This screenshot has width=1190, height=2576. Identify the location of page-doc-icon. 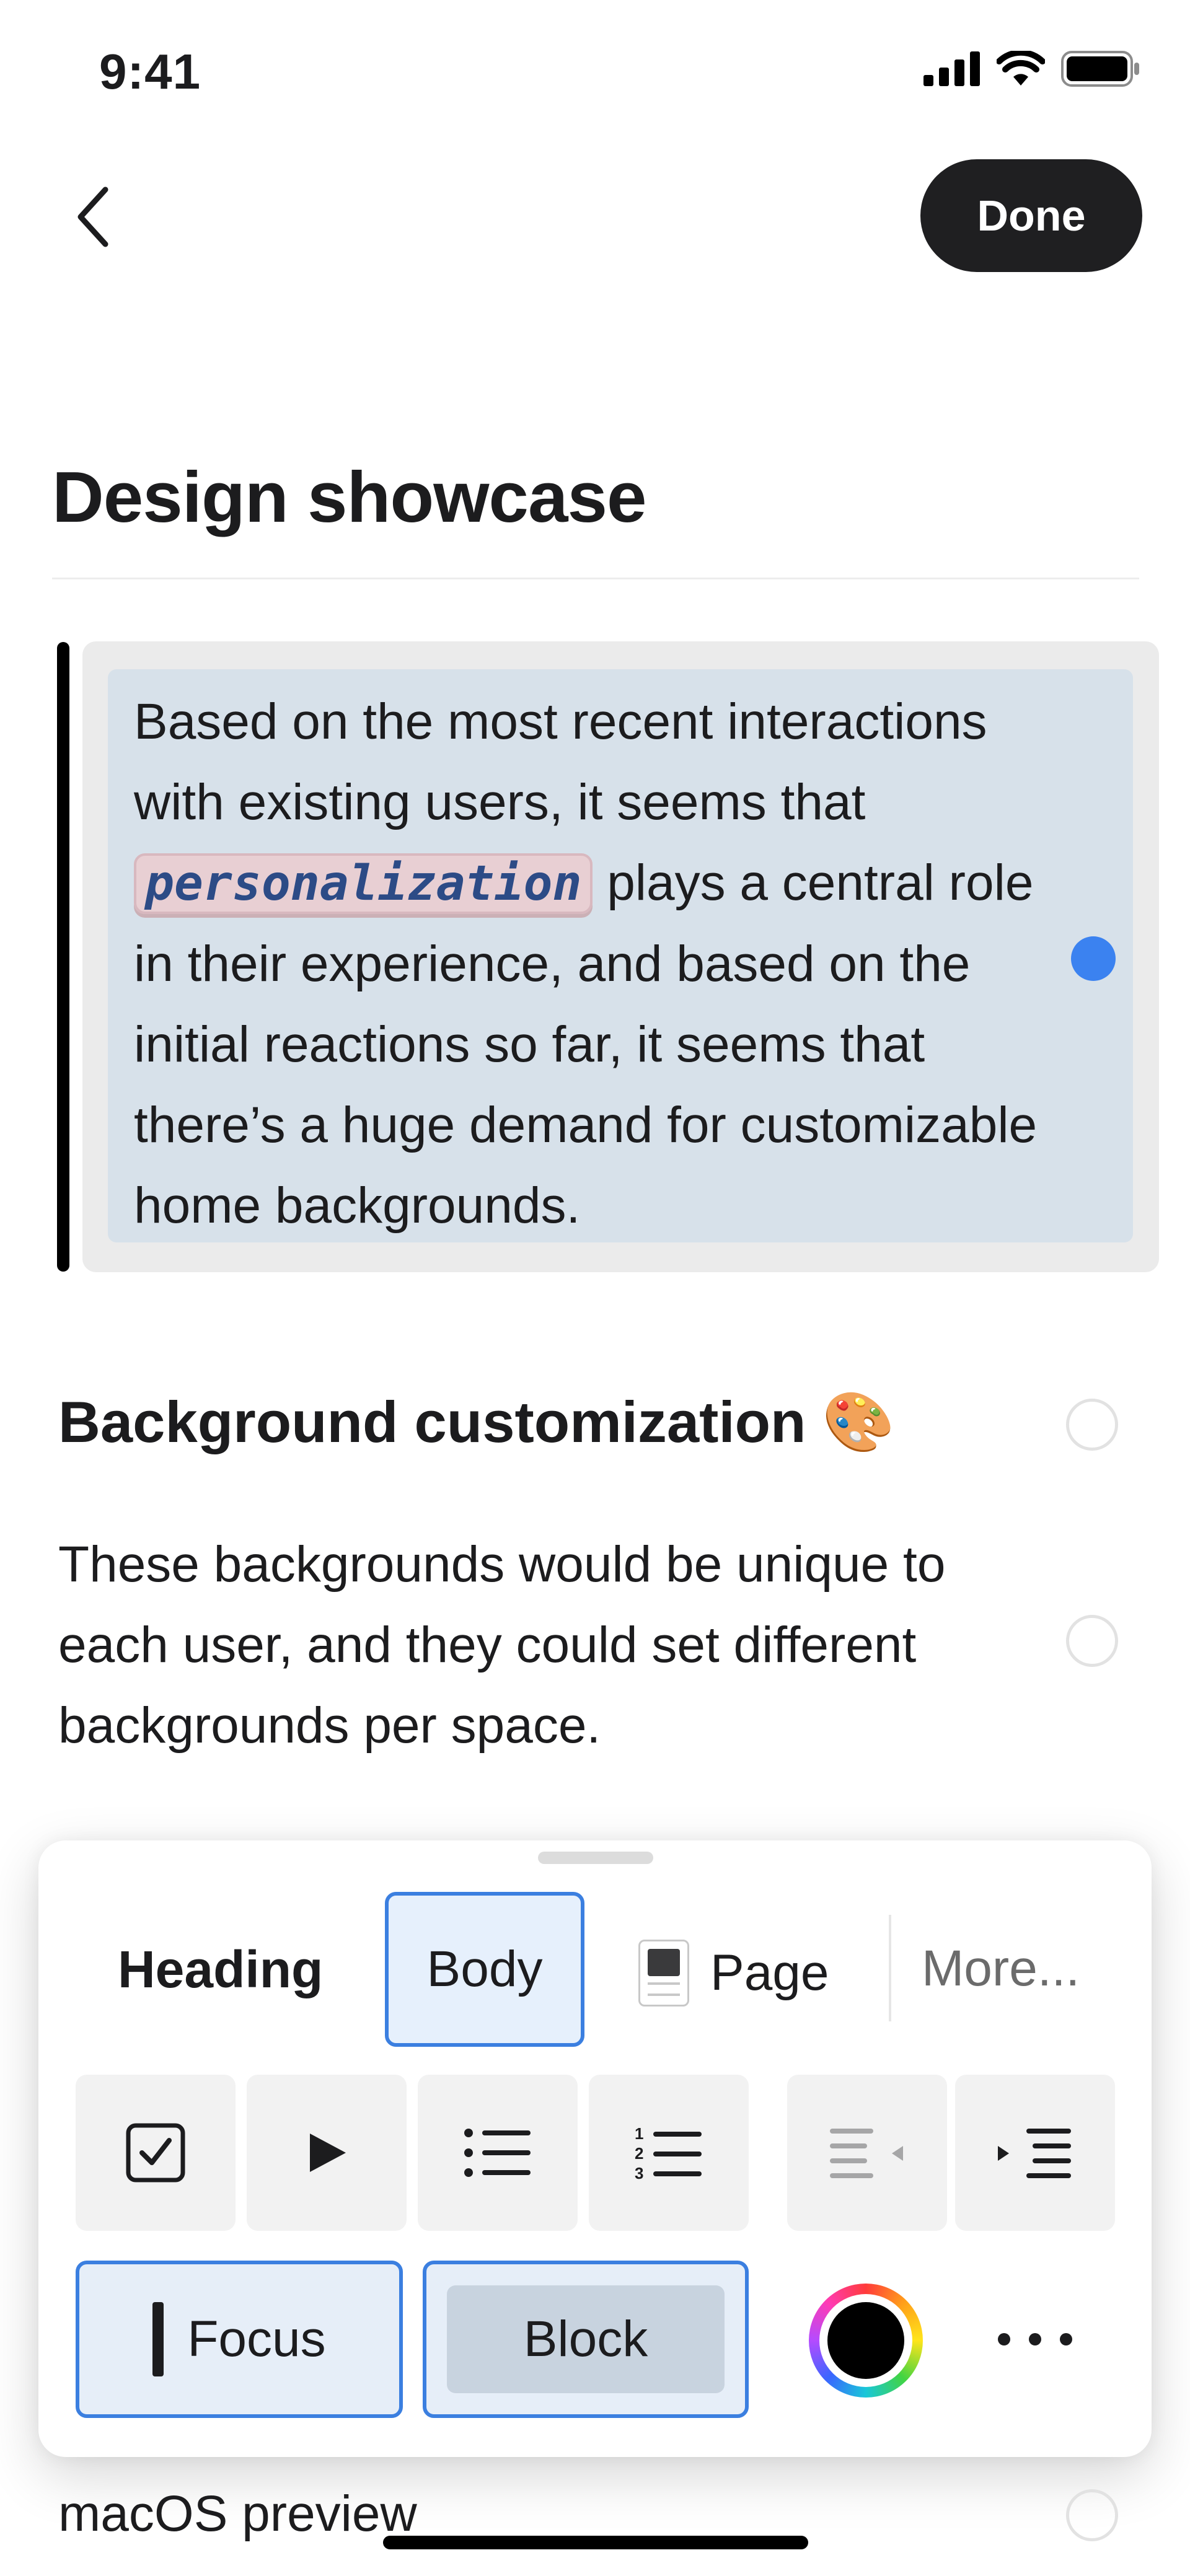
(663, 1974).